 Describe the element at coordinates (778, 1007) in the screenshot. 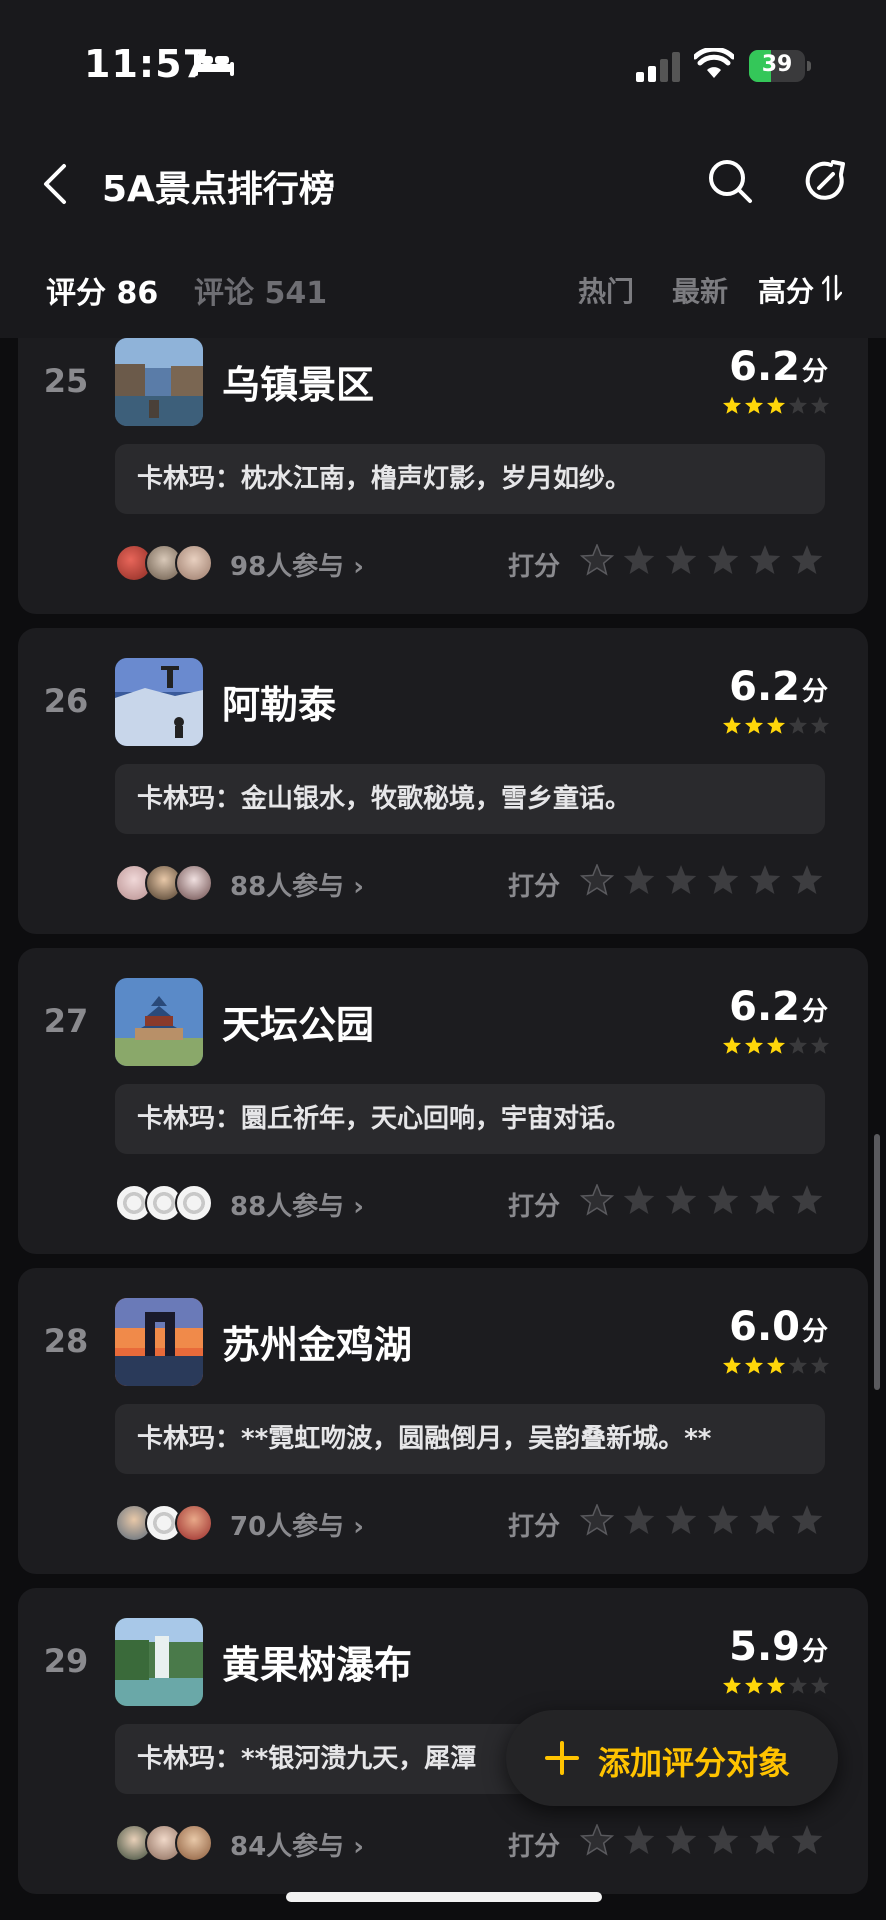

I see `score: 6.2分` at that location.